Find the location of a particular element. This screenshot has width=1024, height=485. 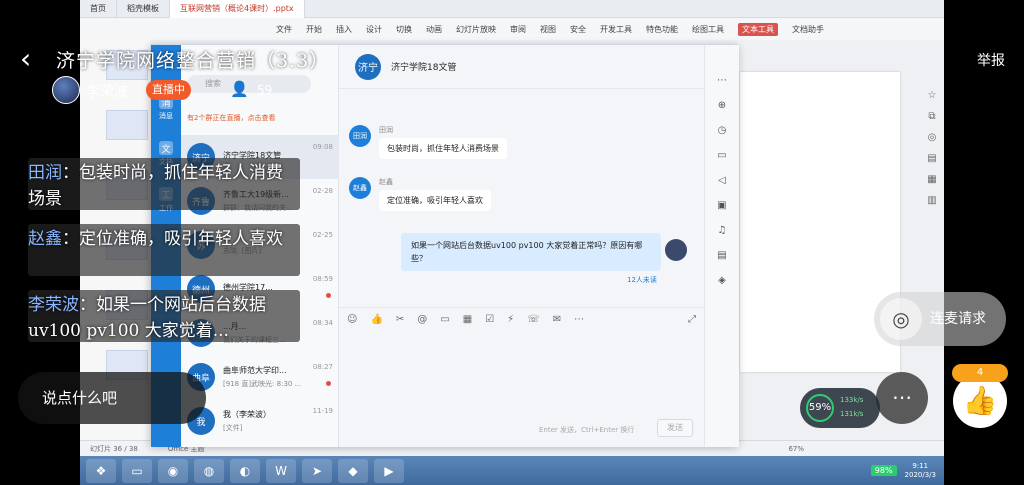

check-icon: ☑ is located at coordinates (489, 319).